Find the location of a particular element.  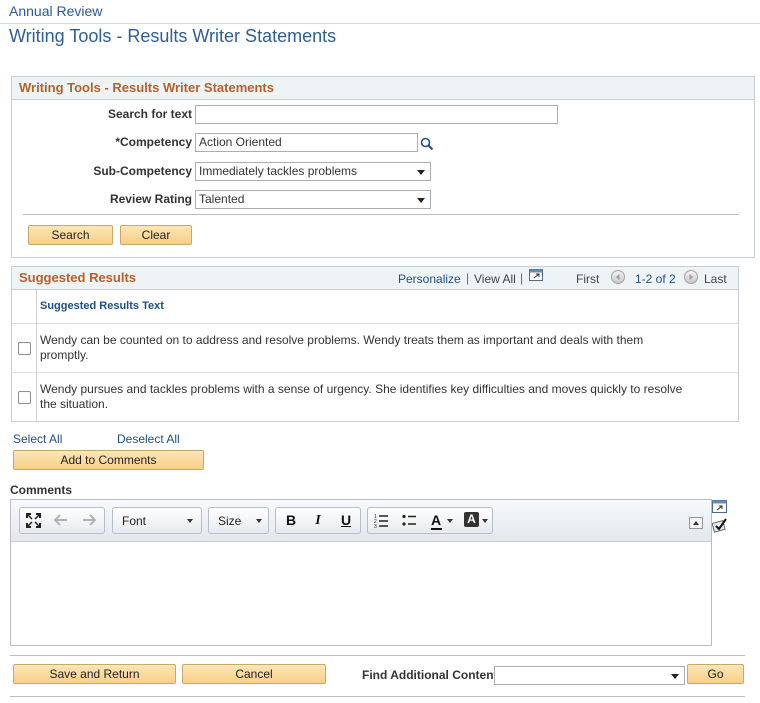

cancel-button: Cancel is located at coordinates (254, 674).